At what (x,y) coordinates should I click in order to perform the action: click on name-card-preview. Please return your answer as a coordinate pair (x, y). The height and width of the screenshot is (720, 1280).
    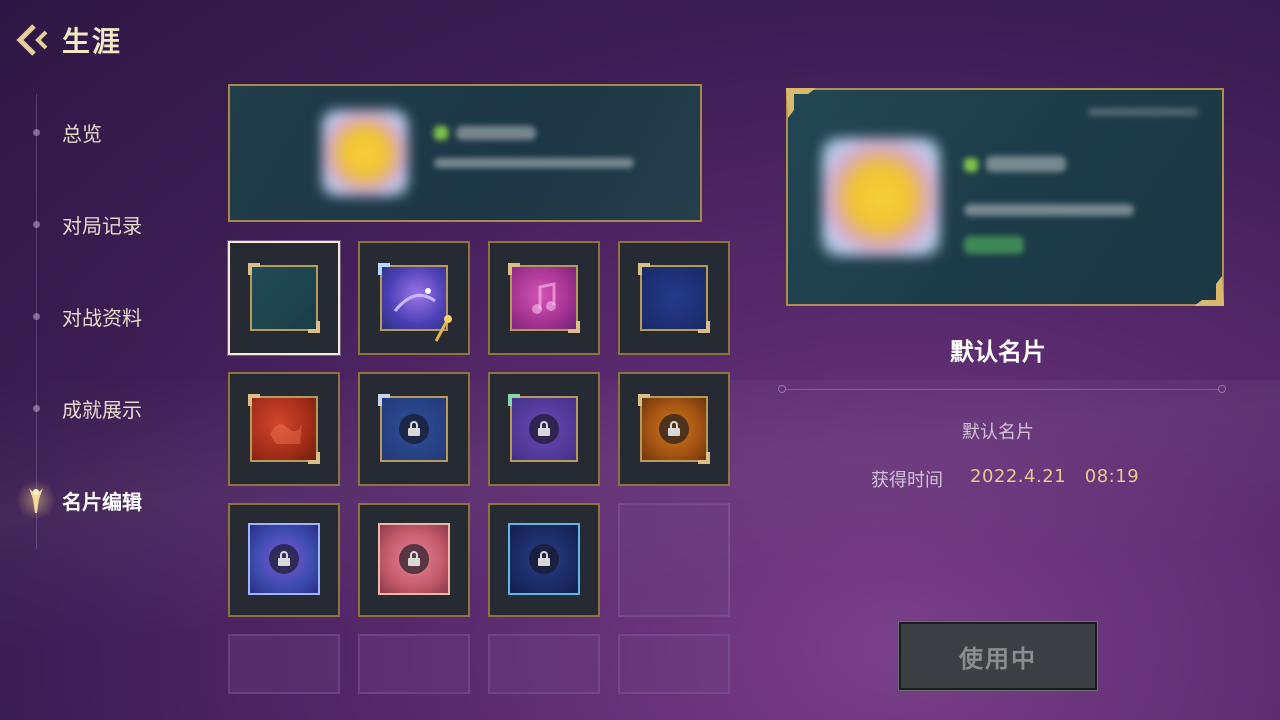
    Looking at the image, I should click on (1005, 197).